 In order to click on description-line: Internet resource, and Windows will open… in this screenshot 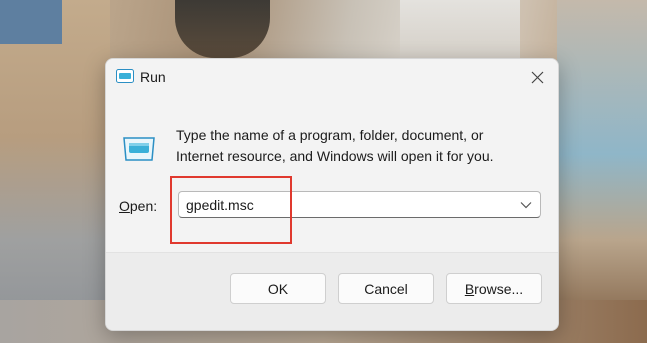, I will do `click(335, 156)`.